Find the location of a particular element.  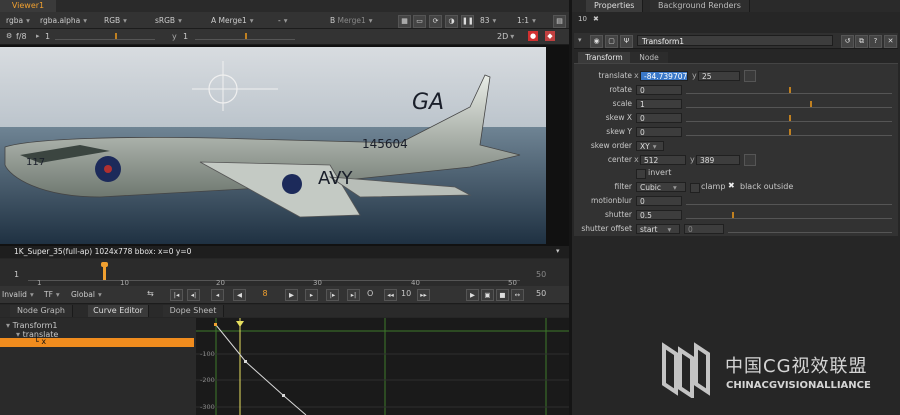

translate-anim-icon is located at coordinates (750, 76).